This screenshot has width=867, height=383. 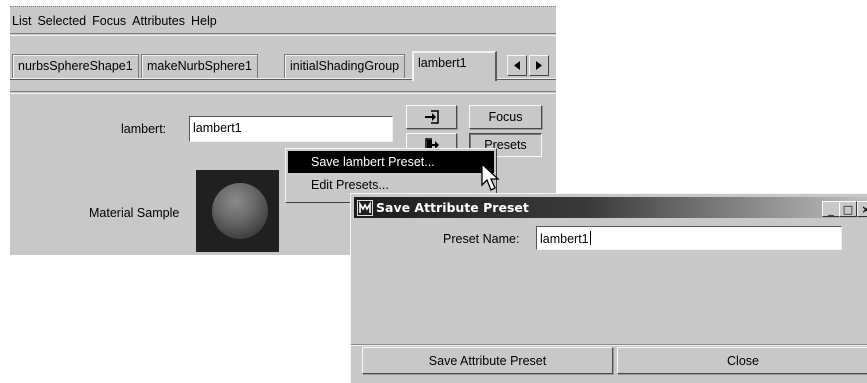 I want to click on tab-scroll-buttons, so click(x=529, y=65).